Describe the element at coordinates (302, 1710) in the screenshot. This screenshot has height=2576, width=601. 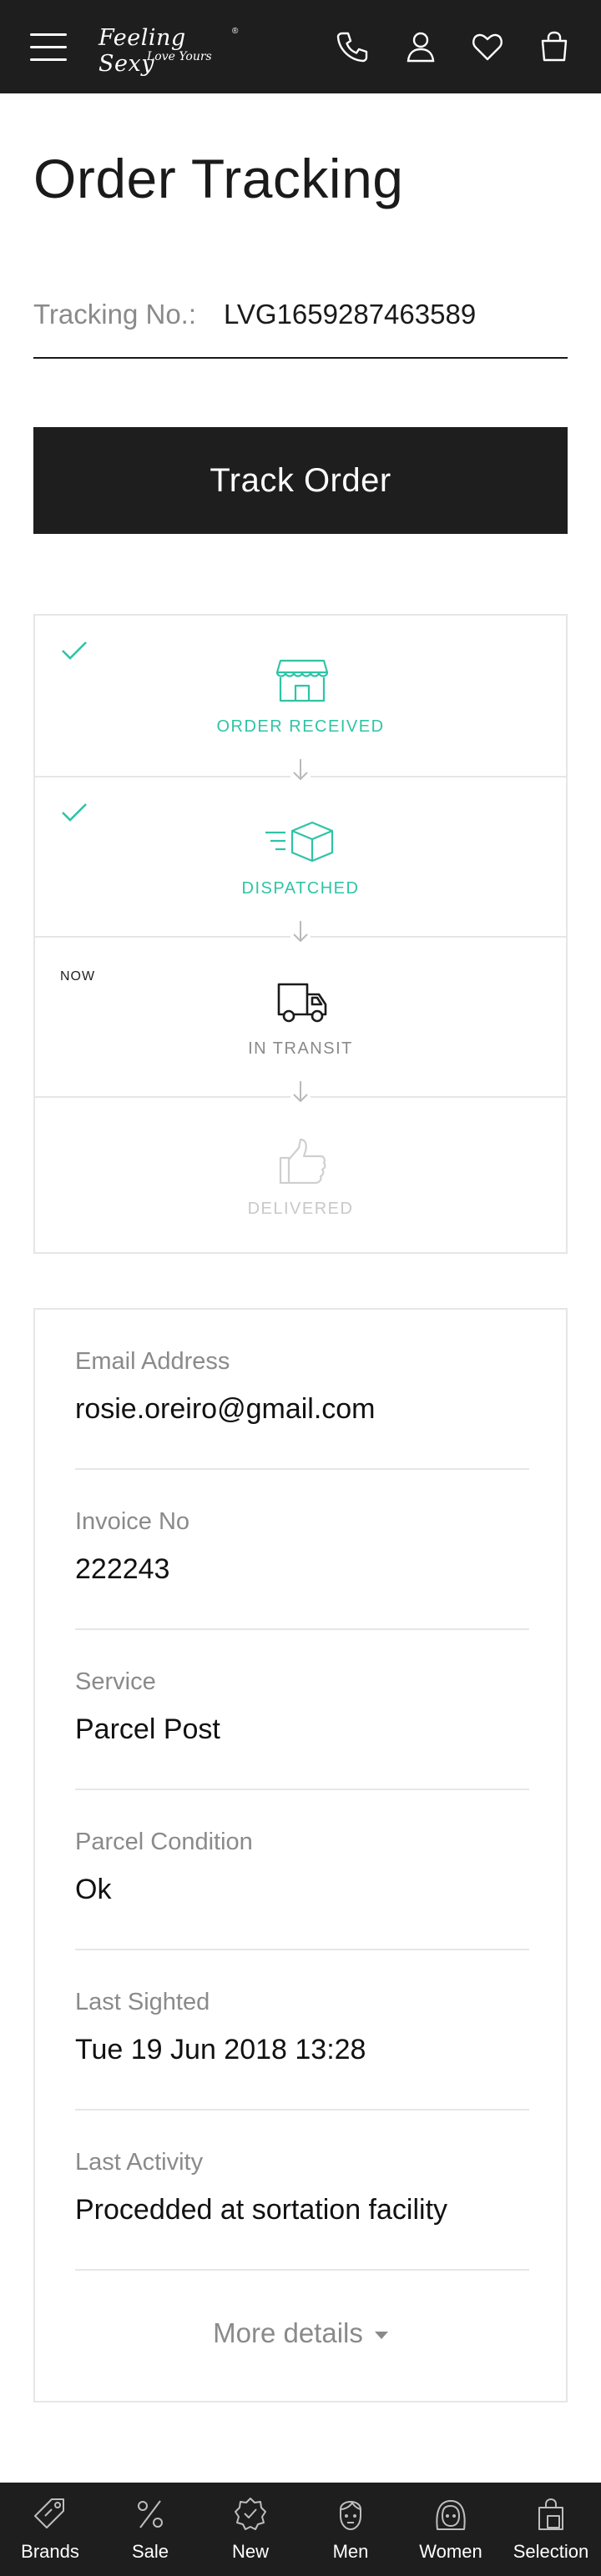
I see `detail-service: Service Parcel Post` at that location.